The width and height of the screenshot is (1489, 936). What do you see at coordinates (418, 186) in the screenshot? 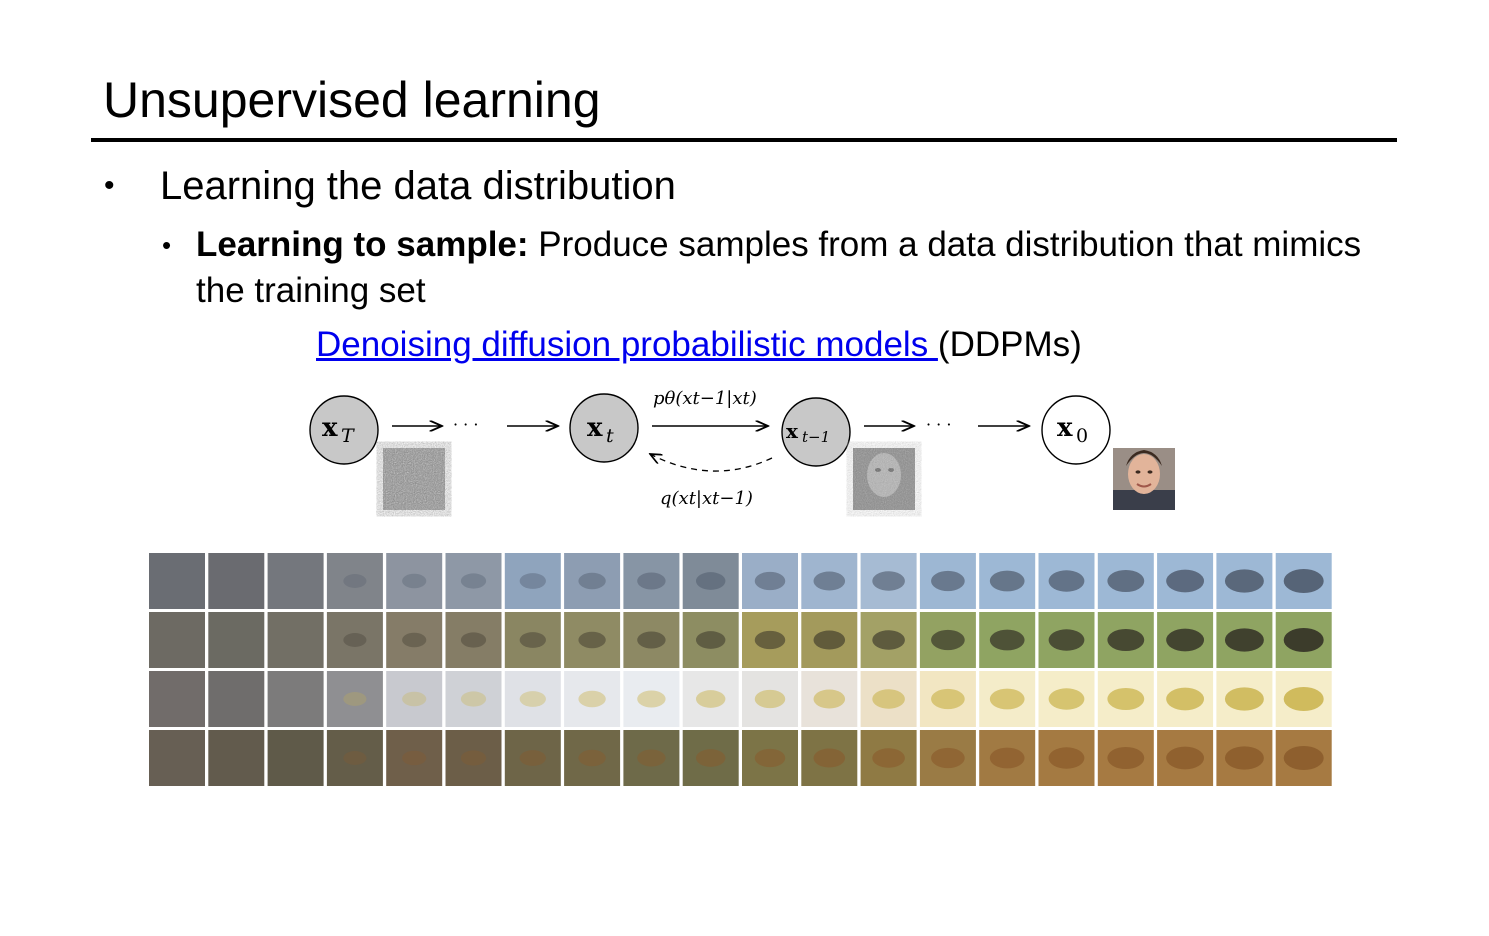
I see `bullet-learning-distribution: Learning the data distribution` at bounding box center [418, 186].